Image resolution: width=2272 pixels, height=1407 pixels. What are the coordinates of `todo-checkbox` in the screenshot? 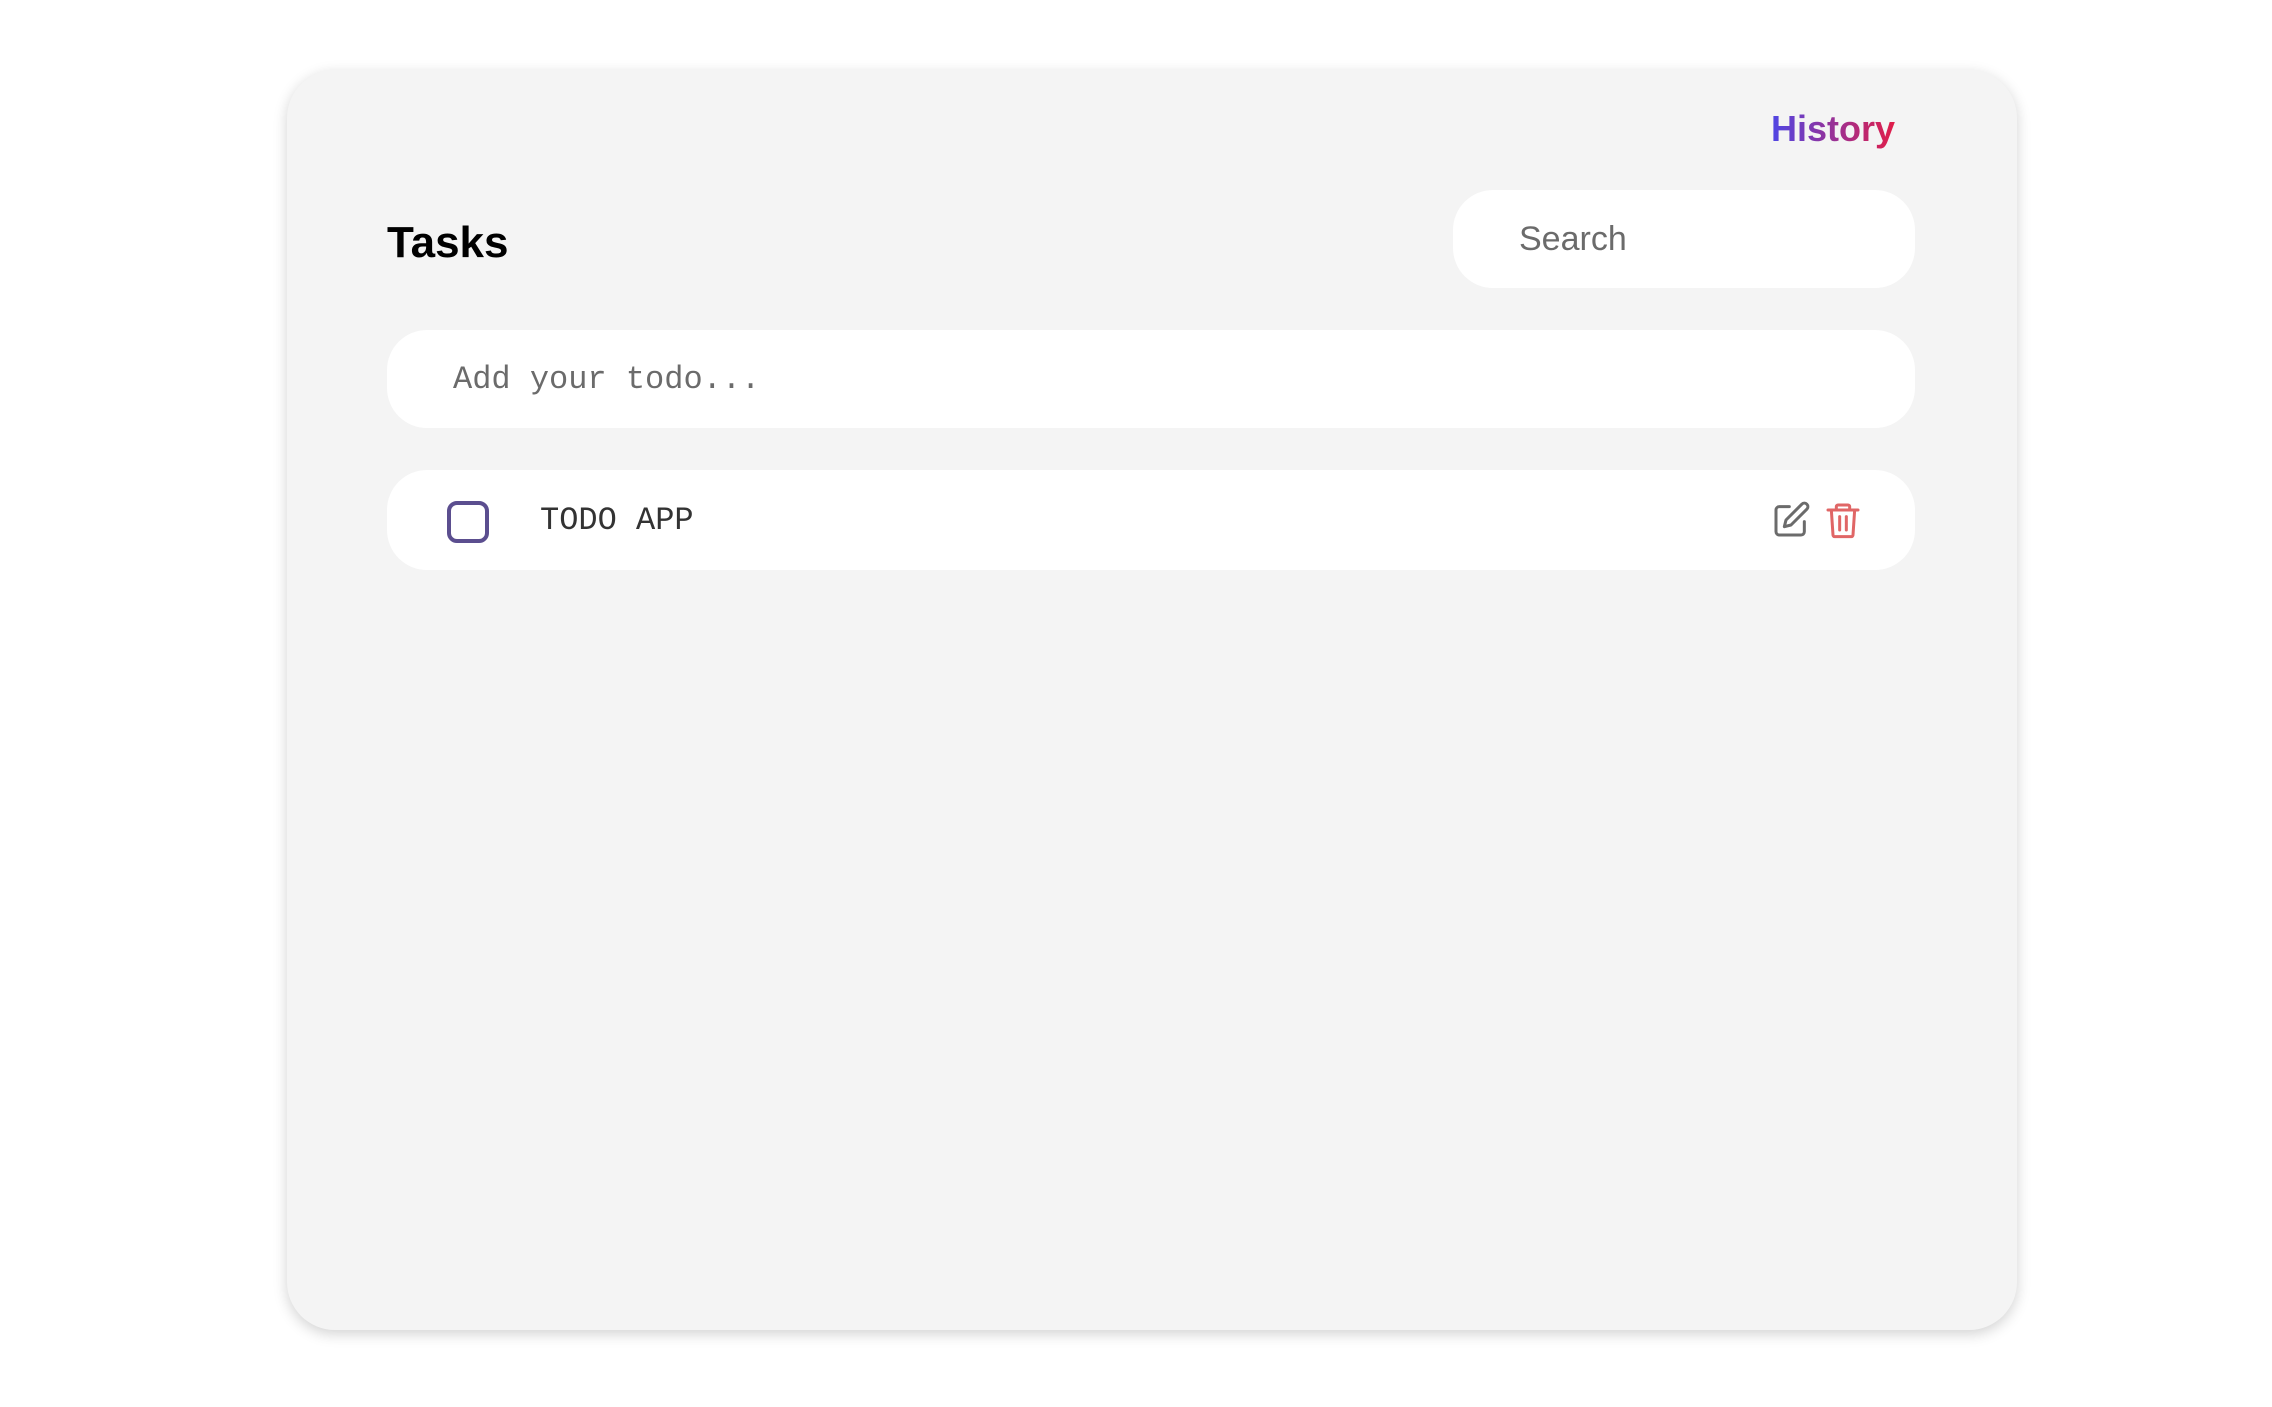 It's located at (468, 522).